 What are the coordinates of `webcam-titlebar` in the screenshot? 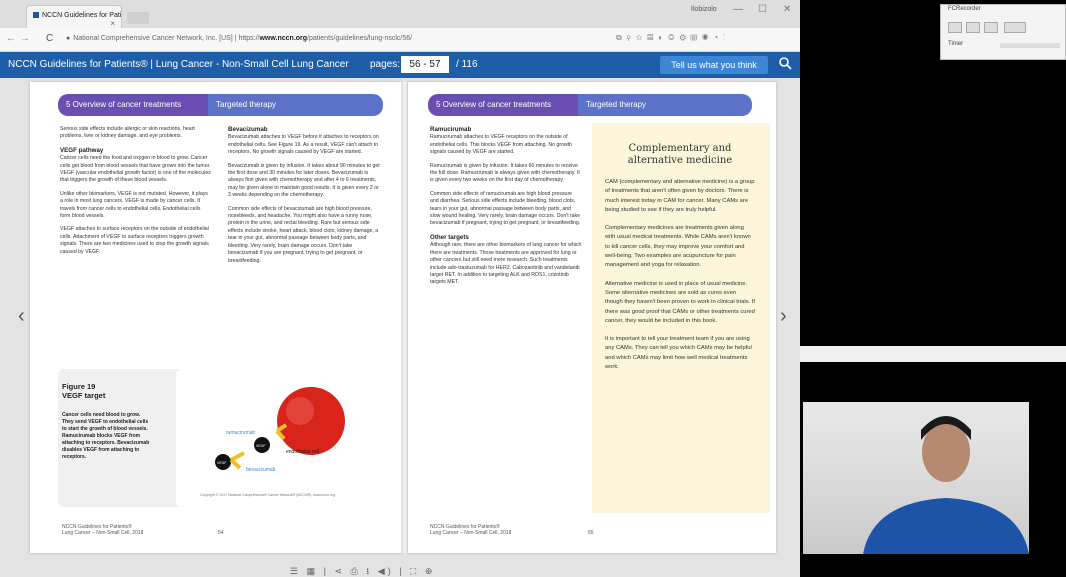 It's located at (933, 354).